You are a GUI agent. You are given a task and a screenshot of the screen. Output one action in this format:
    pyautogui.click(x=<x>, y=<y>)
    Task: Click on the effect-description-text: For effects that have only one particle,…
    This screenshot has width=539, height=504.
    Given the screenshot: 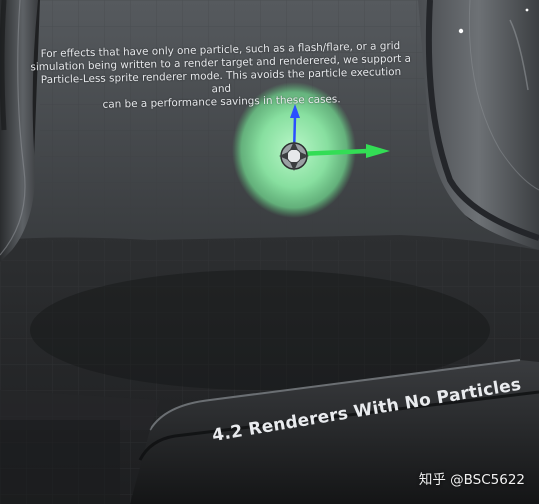 What is the action you would take?
    pyautogui.click(x=221, y=75)
    